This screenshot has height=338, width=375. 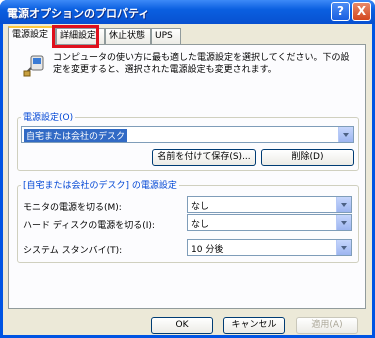 What do you see at coordinates (72, 208) in the screenshot?
I see `monitor-off-label: モニタの電源を切る(M):` at bounding box center [72, 208].